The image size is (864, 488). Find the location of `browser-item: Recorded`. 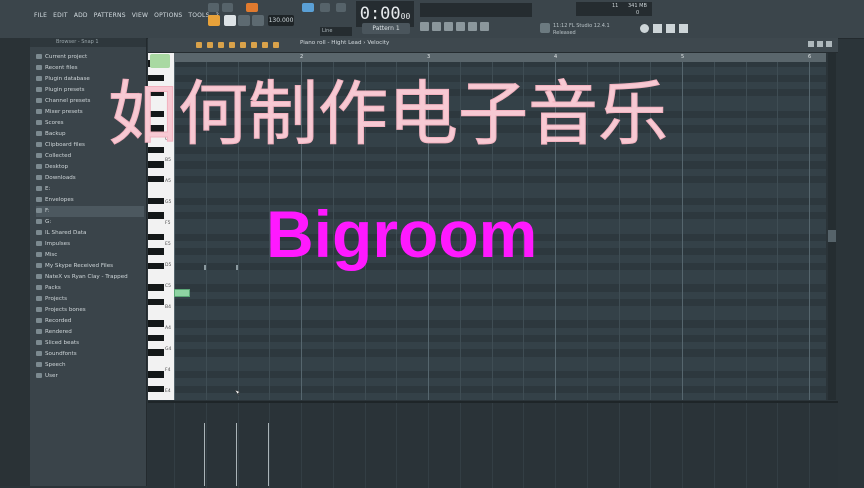

browser-item: Recorded is located at coordinates (90, 321).